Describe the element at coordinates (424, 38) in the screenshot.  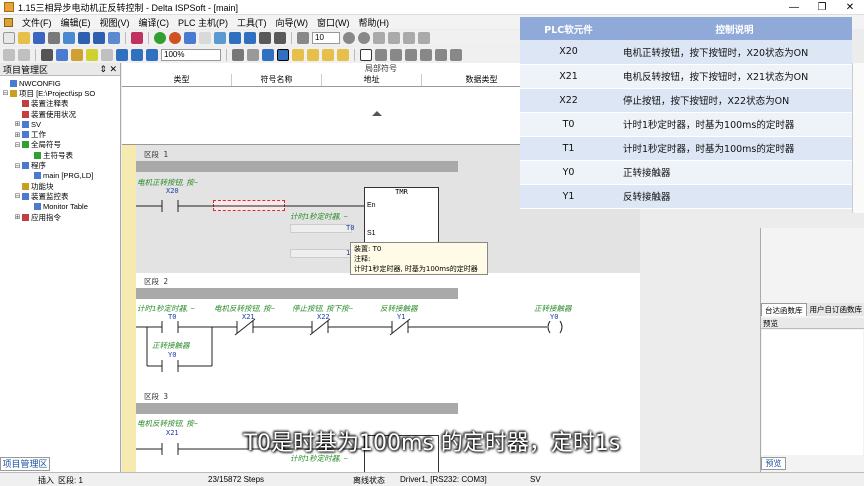
I see `watch-icon` at that location.